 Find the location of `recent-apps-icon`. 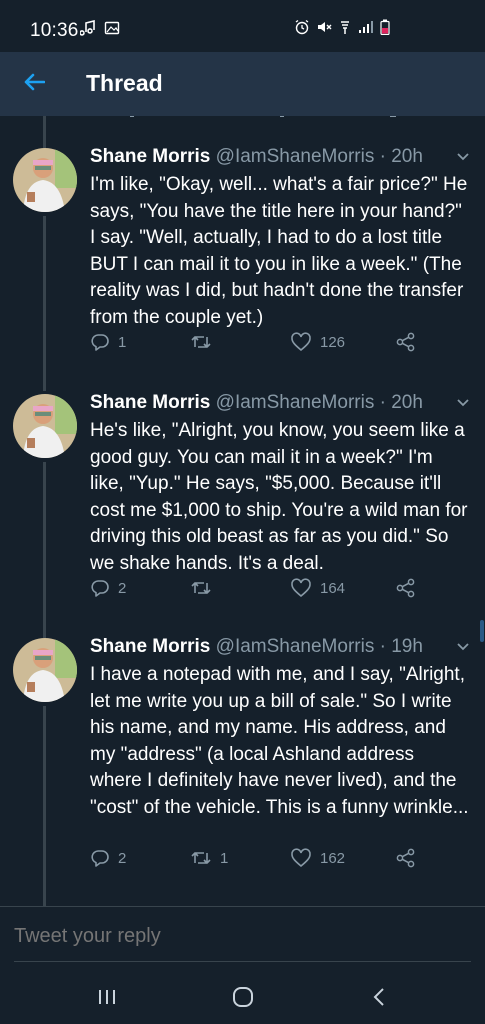

recent-apps-icon is located at coordinates (107, 997).